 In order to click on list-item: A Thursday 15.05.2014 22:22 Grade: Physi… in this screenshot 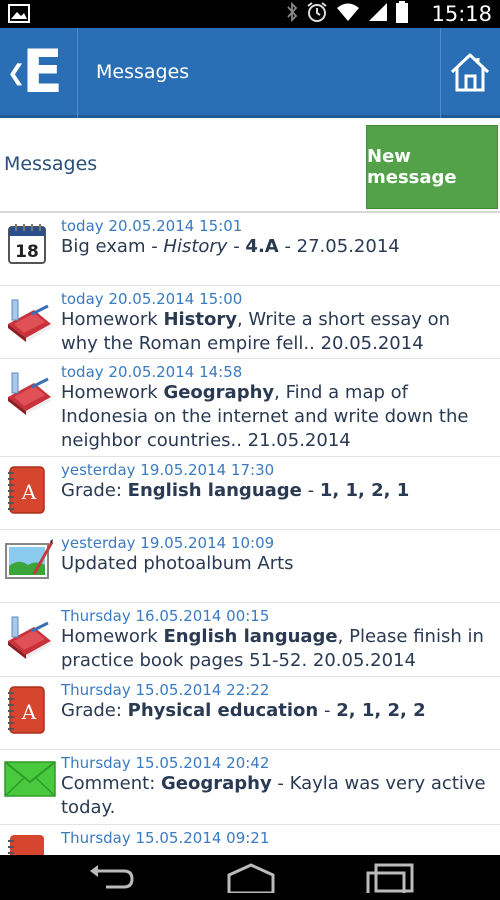, I will do `click(250, 713)`.